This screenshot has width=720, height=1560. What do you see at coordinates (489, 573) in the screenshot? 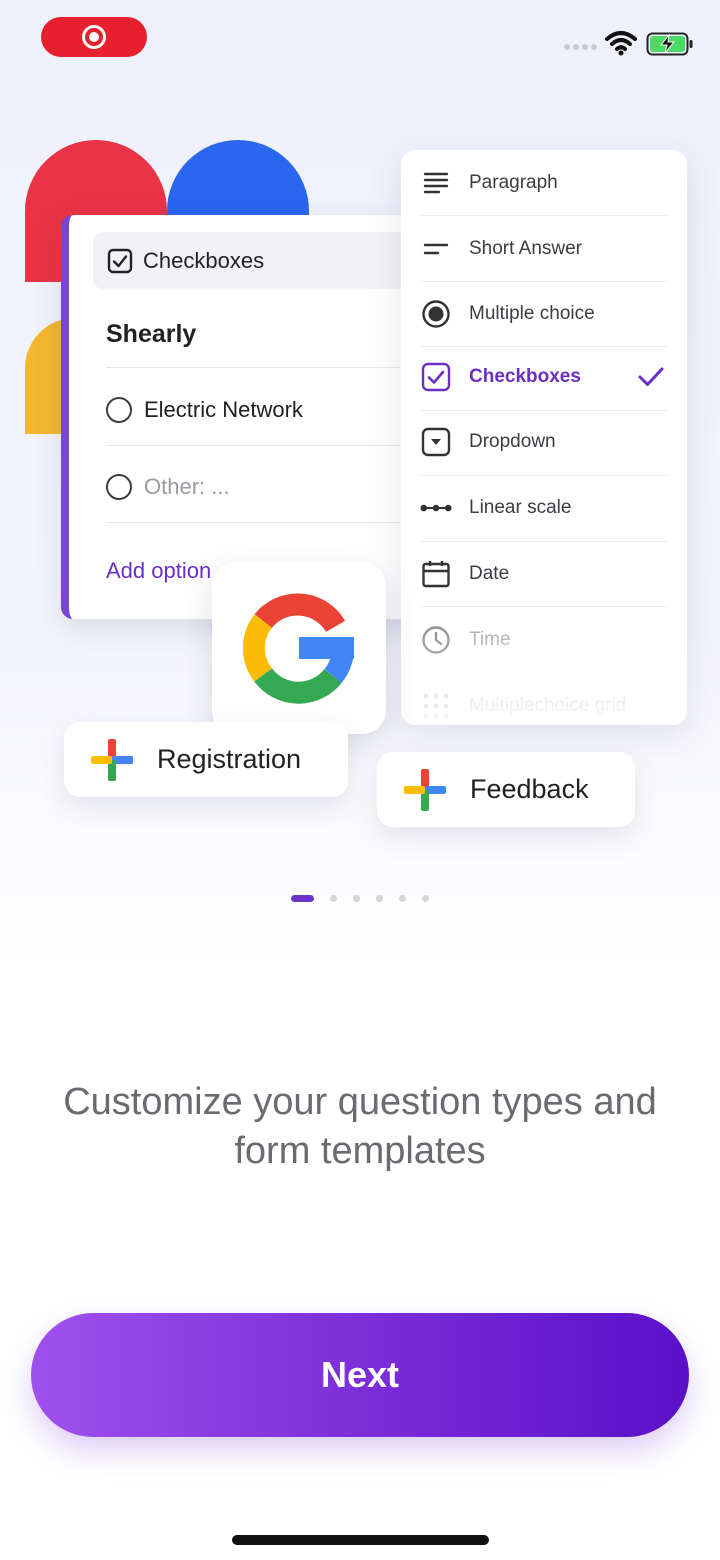
I see `menu-item-label: Date` at bounding box center [489, 573].